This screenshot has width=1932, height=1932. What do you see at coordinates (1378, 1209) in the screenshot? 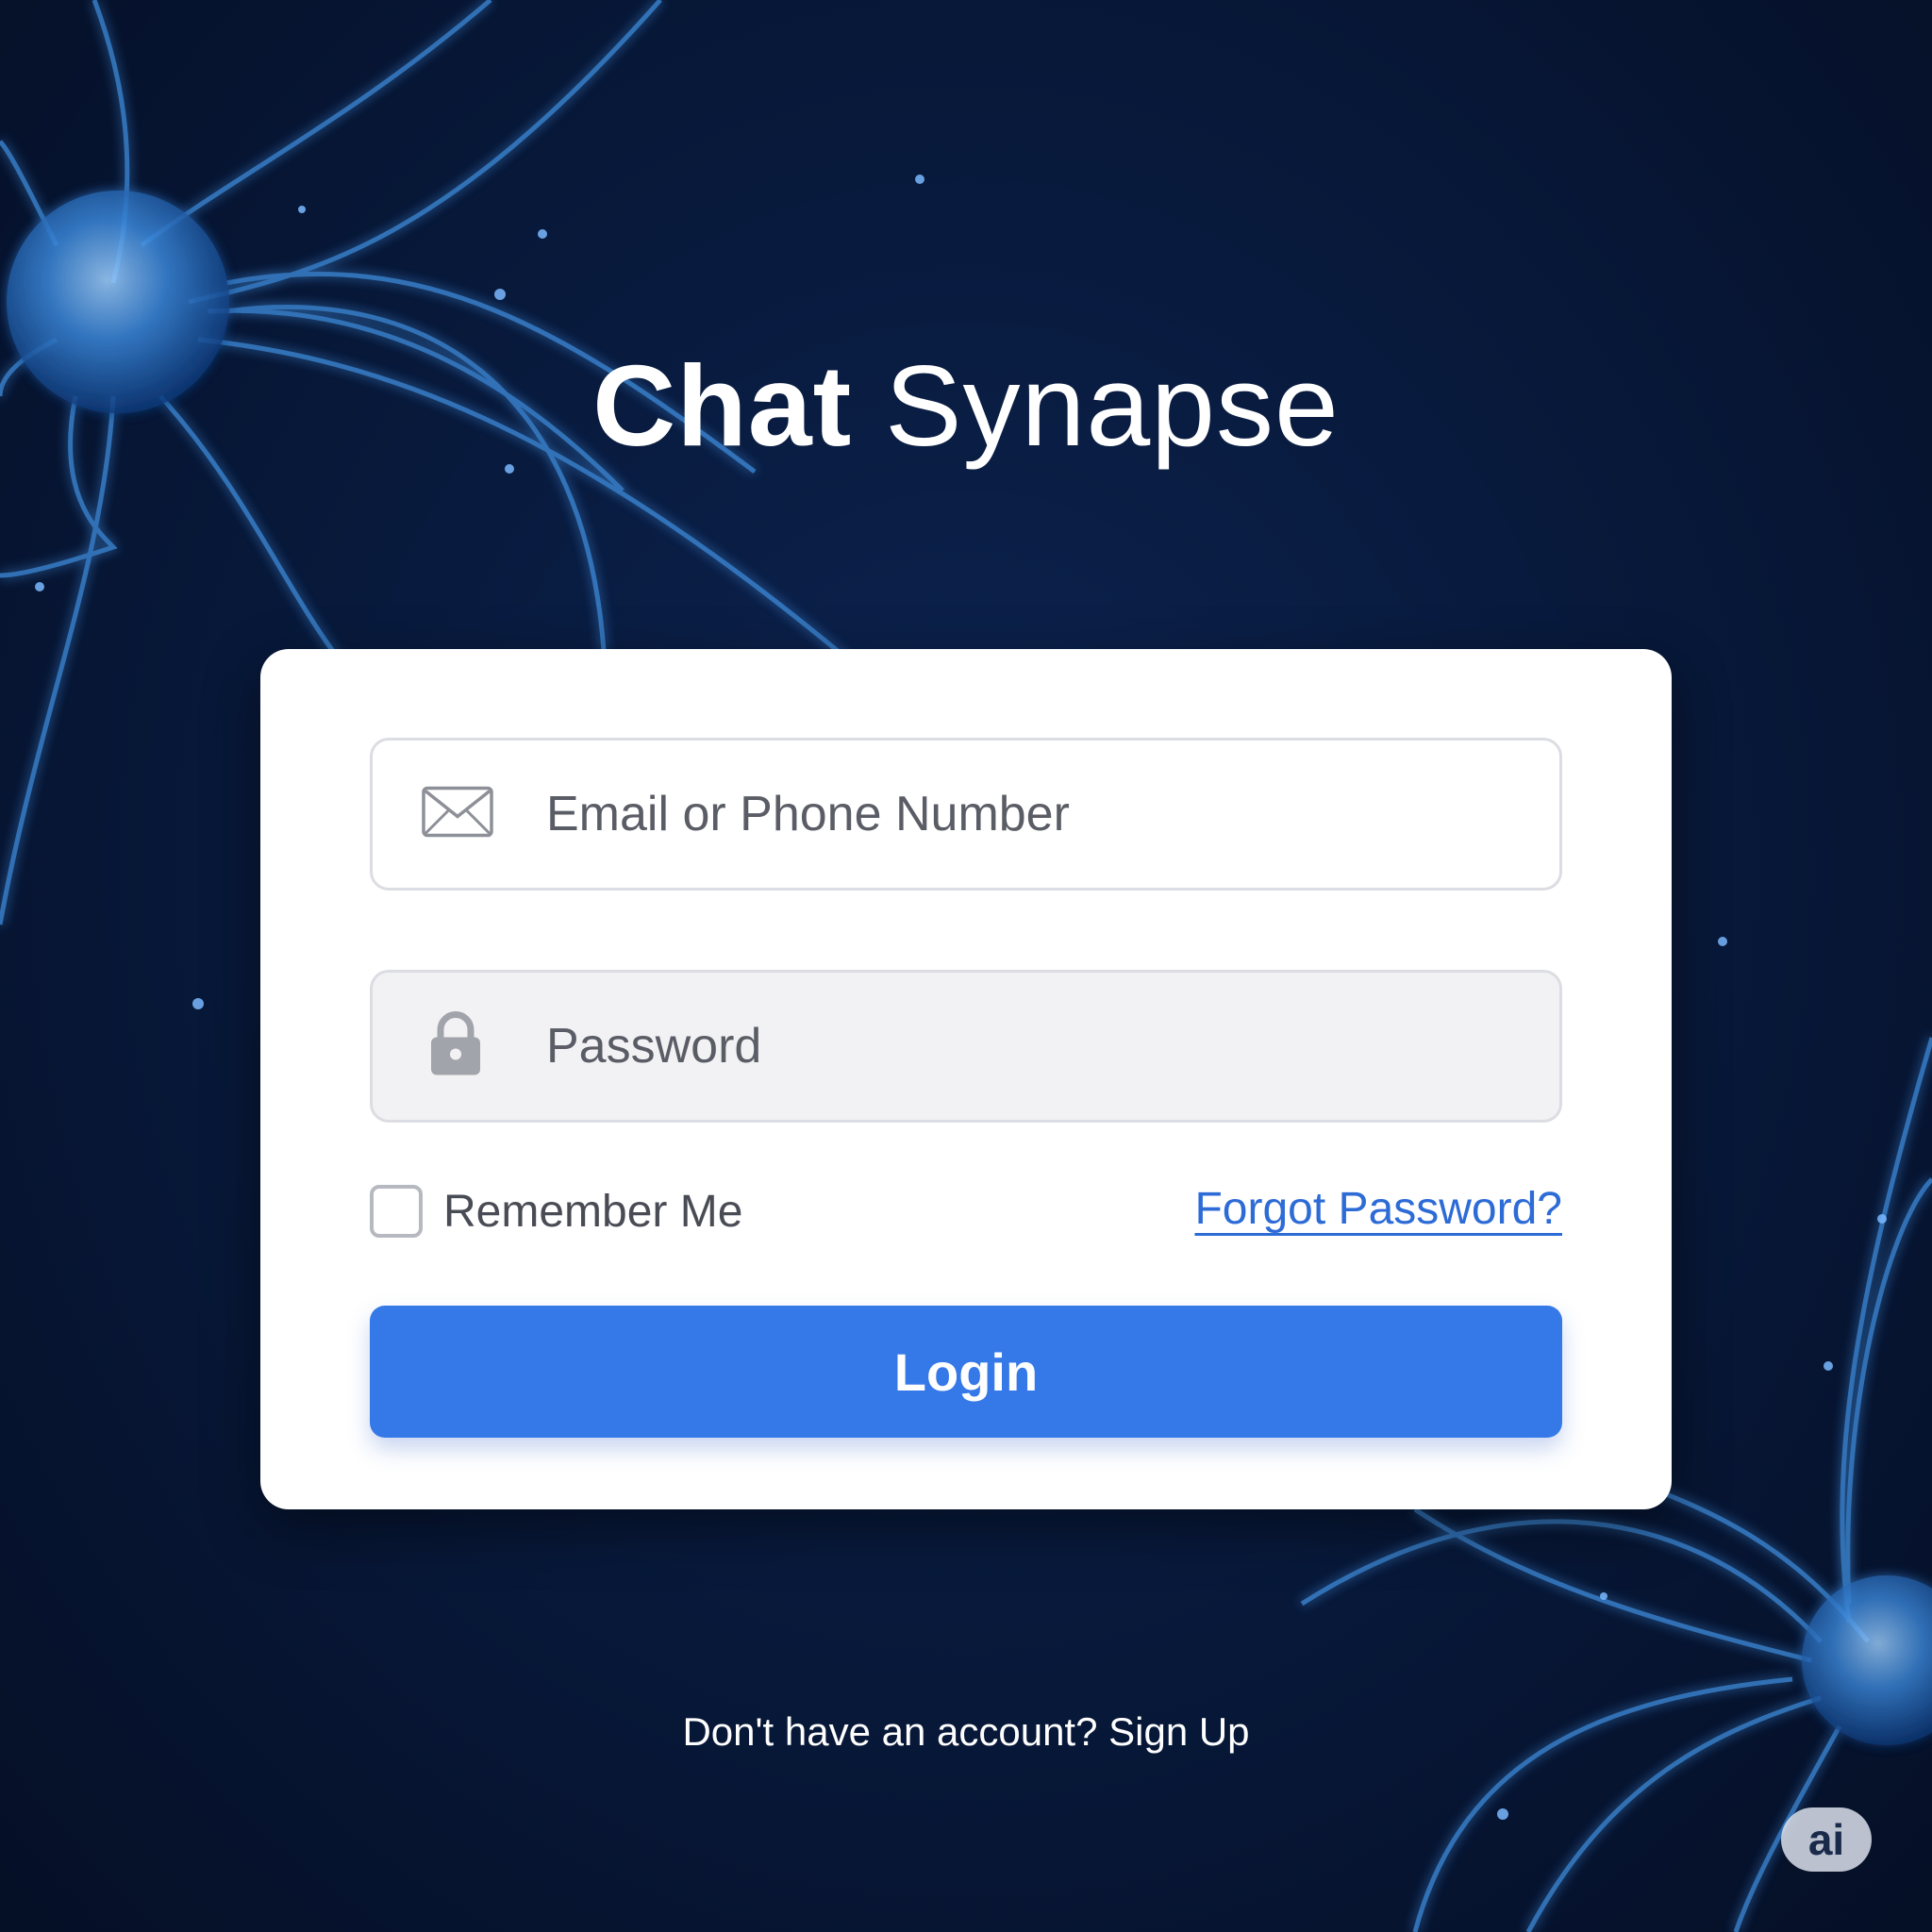
I see `forgot-password-link: Forgot Password?` at bounding box center [1378, 1209].